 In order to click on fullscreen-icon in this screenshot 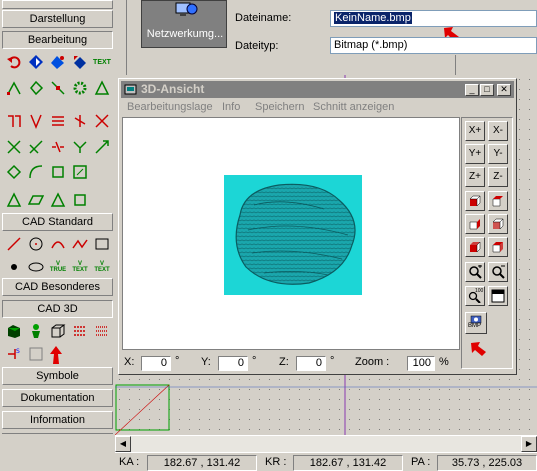, I will do `click(498, 296)`.